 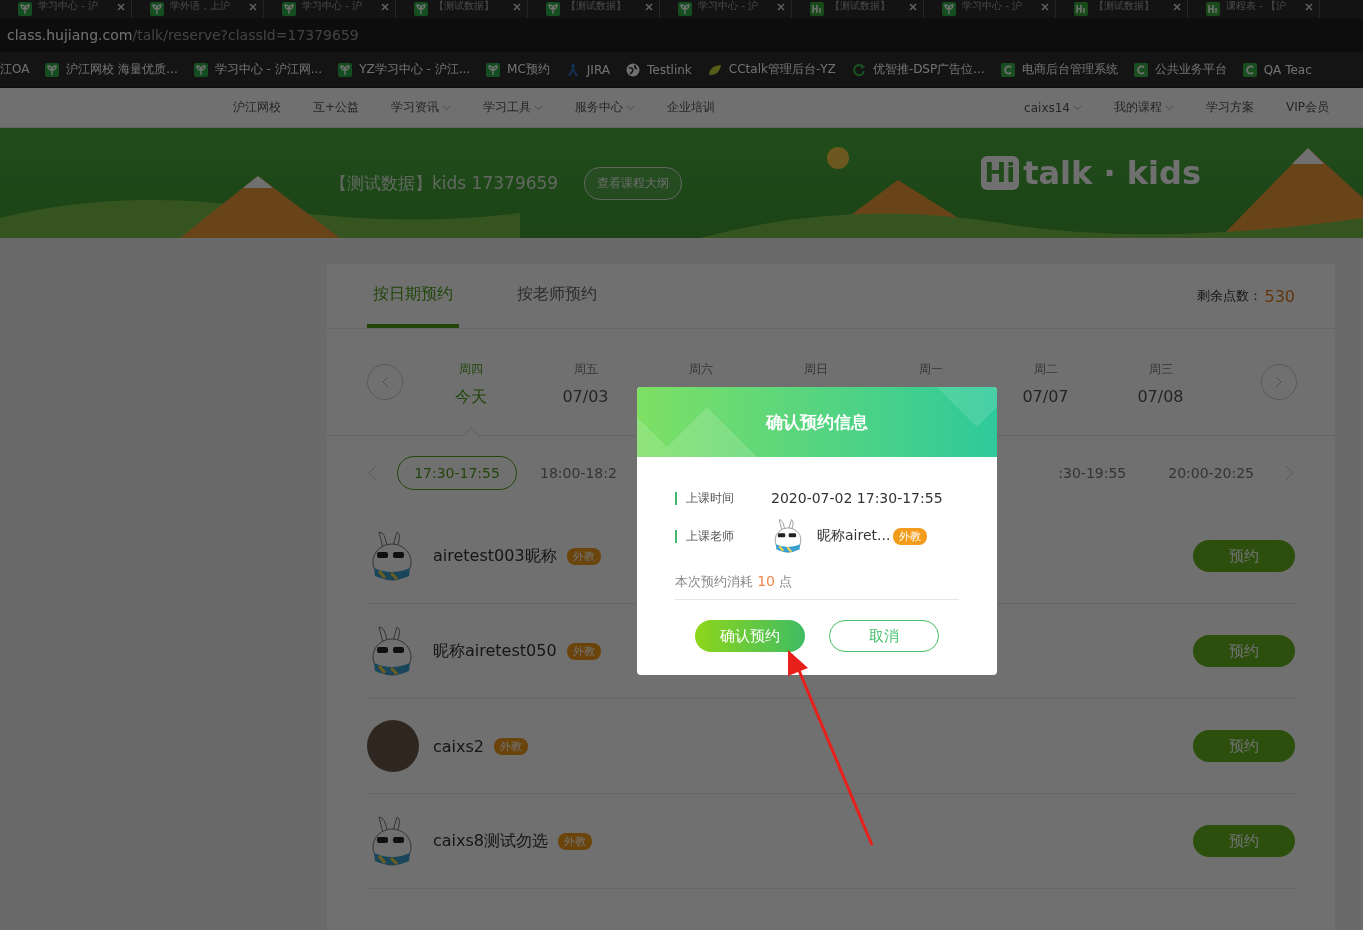 I want to click on previous-button, so click(x=385, y=382).